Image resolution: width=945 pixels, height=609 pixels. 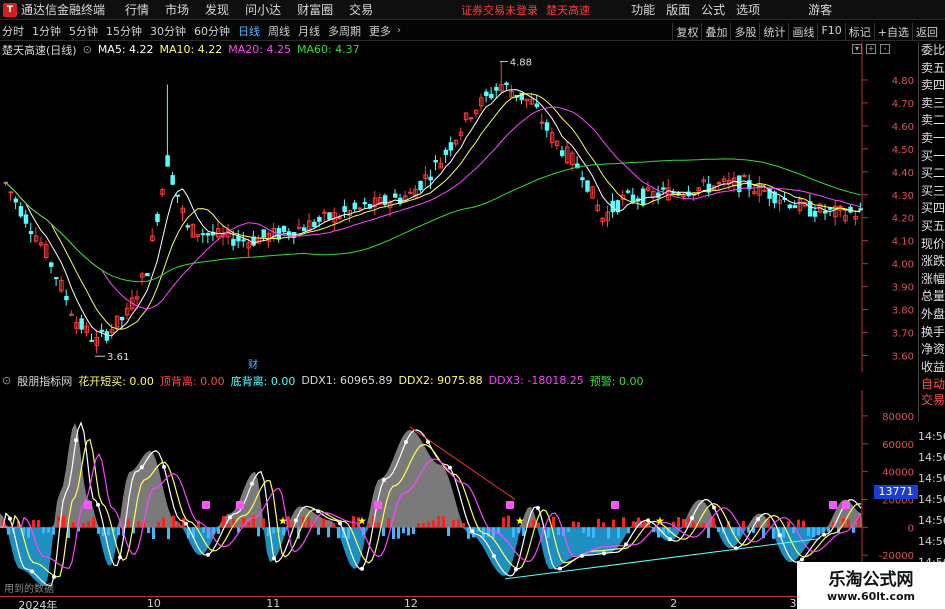 What do you see at coordinates (932, 139) in the screenshot?
I see `side-item-5: 卖一` at bounding box center [932, 139].